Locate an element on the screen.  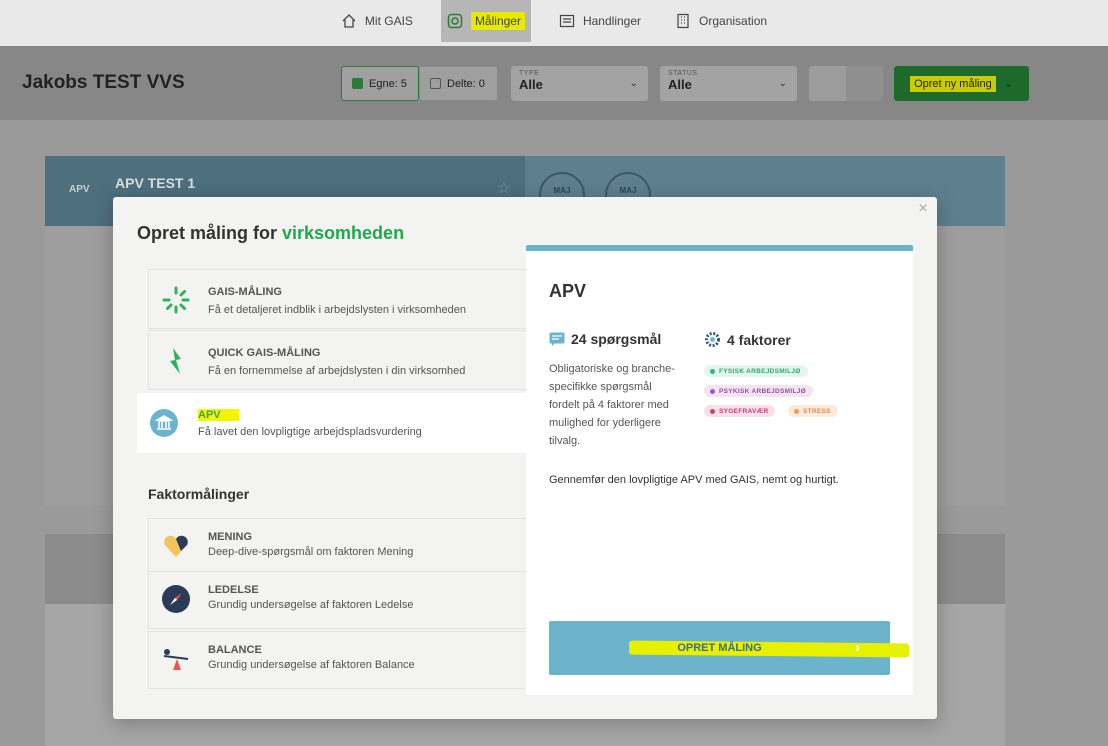
factor-desc: Grundig undersøgelse af faktoren Balance is located at coordinates (311, 665).